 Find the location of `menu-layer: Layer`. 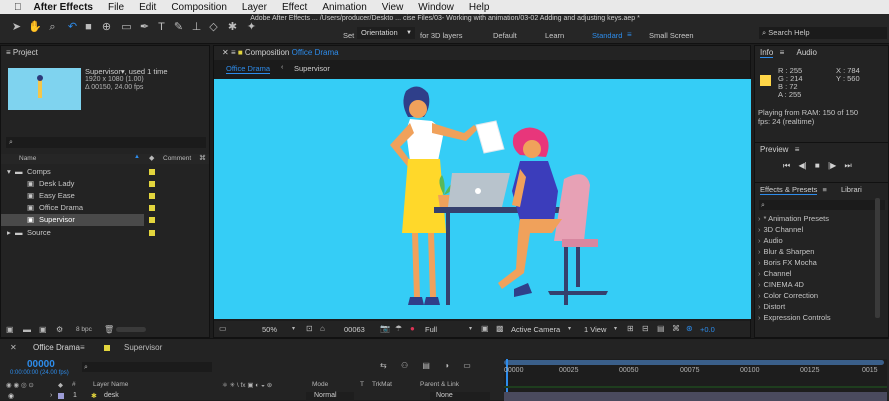

menu-layer: Layer is located at coordinates (254, 7).